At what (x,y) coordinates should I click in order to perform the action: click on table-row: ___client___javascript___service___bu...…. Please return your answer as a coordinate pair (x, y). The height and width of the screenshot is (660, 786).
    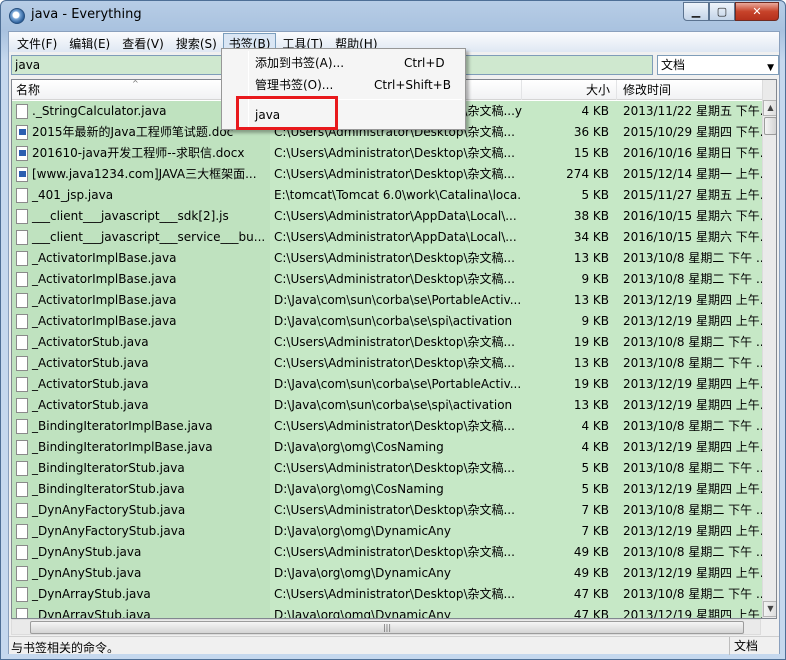
    Looking at the image, I should click on (387, 237).